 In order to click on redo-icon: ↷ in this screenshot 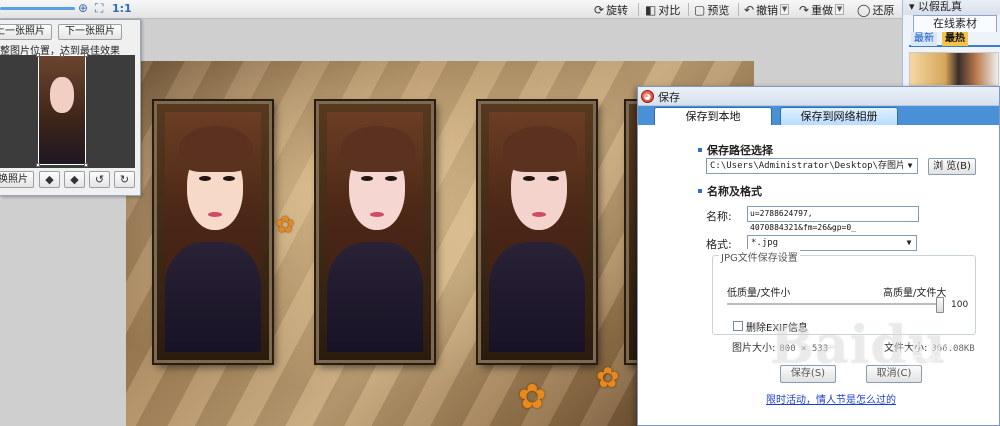, I will do `click(804, 9)`.